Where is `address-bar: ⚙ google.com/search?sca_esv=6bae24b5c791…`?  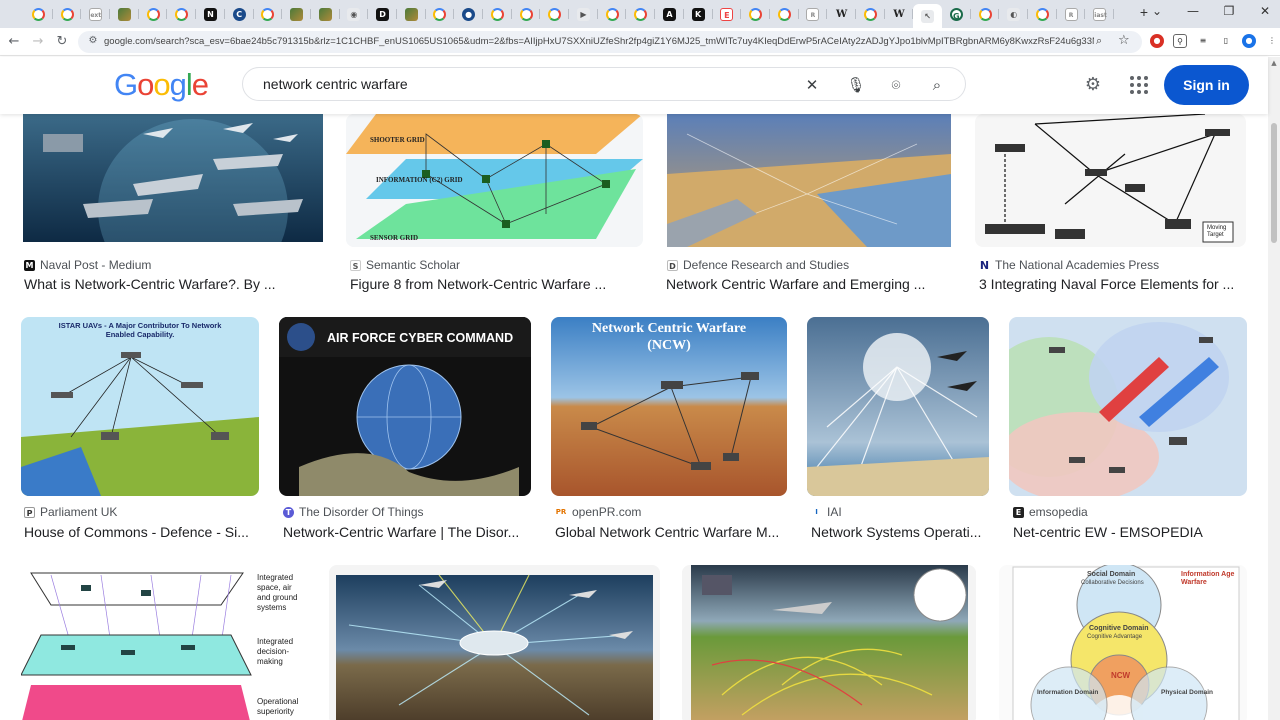 address-bar: ⚙ google.com/search?sca_esv=6bae24b5c791… is located at coordinates (610, 42).